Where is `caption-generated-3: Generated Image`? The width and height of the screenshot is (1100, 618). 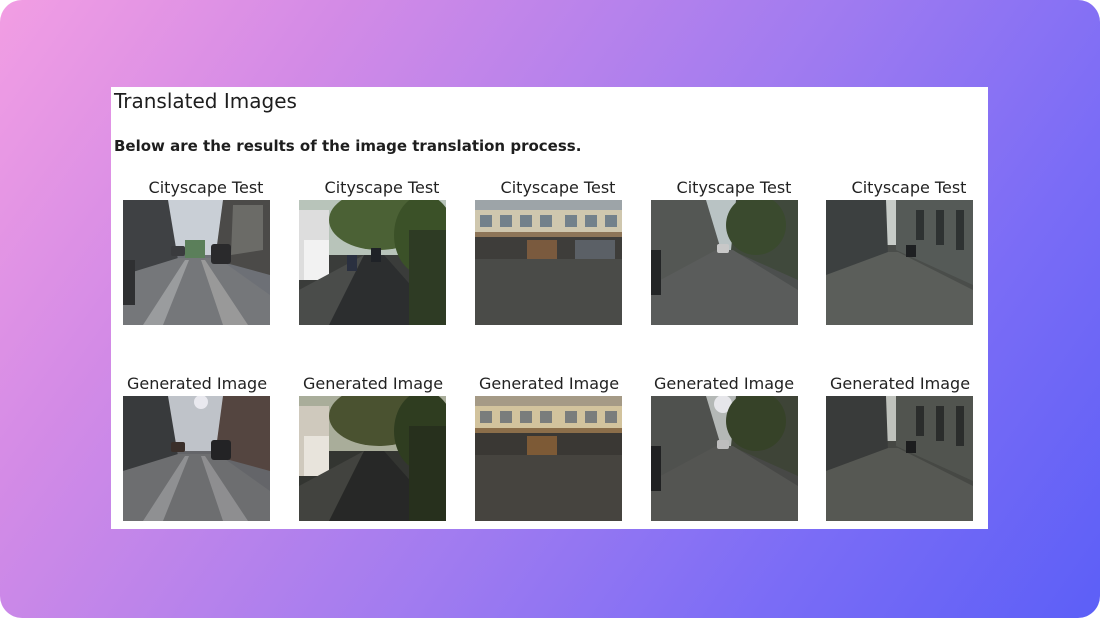 caption-generated-3: Generated Image is located at coordinates (549, 383).